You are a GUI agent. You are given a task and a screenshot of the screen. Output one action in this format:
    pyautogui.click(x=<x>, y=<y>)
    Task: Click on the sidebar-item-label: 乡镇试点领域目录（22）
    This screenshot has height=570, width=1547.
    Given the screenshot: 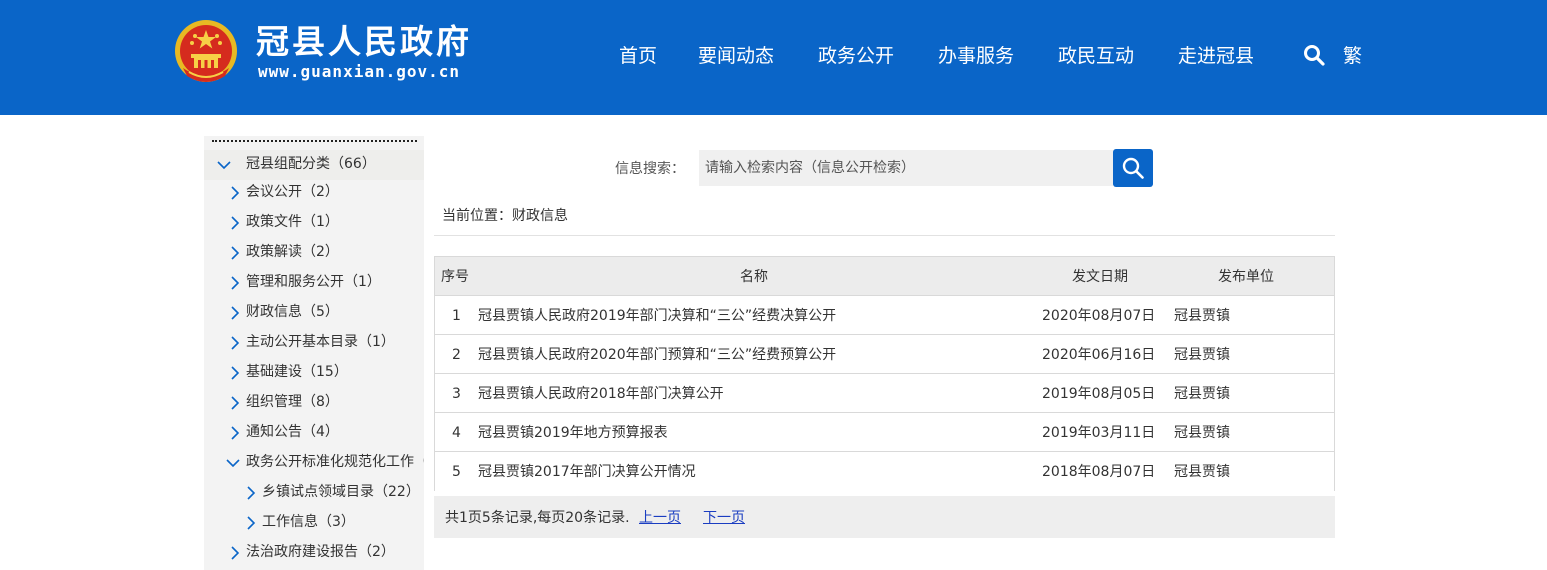 What is the action you would take?
    pyautogui.click(x=341, y=492)
    